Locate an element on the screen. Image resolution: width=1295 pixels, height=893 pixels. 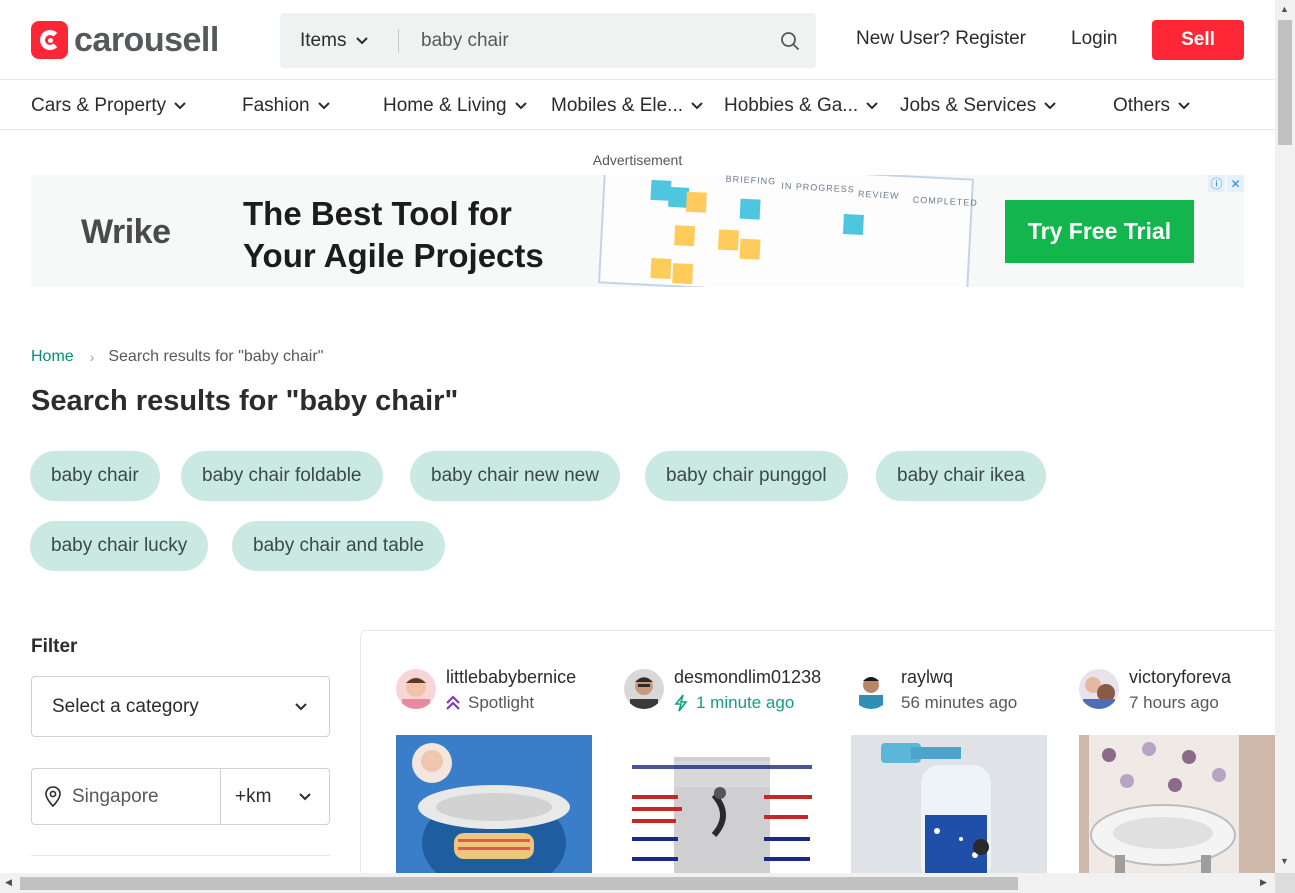
category-home-living: Home & Living is located at coordinates (455, 106).